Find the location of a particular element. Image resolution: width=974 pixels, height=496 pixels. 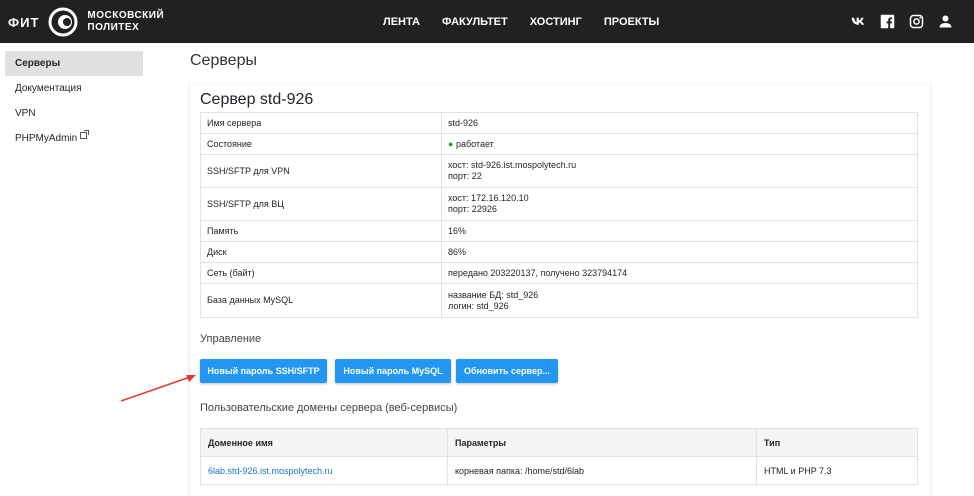

sidebar: Серверы Документация VPN PHPMyAdmin is located at coordinates (74, 101).